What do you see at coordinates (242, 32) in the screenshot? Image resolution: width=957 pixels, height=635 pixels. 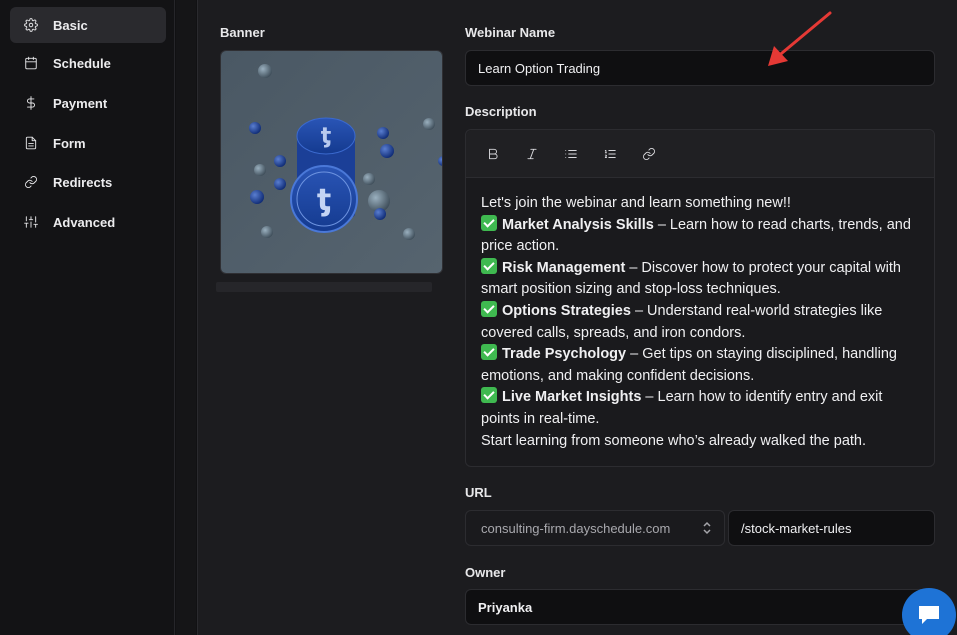 I see `banner-label: Banner` at bounding box center [242, 32].